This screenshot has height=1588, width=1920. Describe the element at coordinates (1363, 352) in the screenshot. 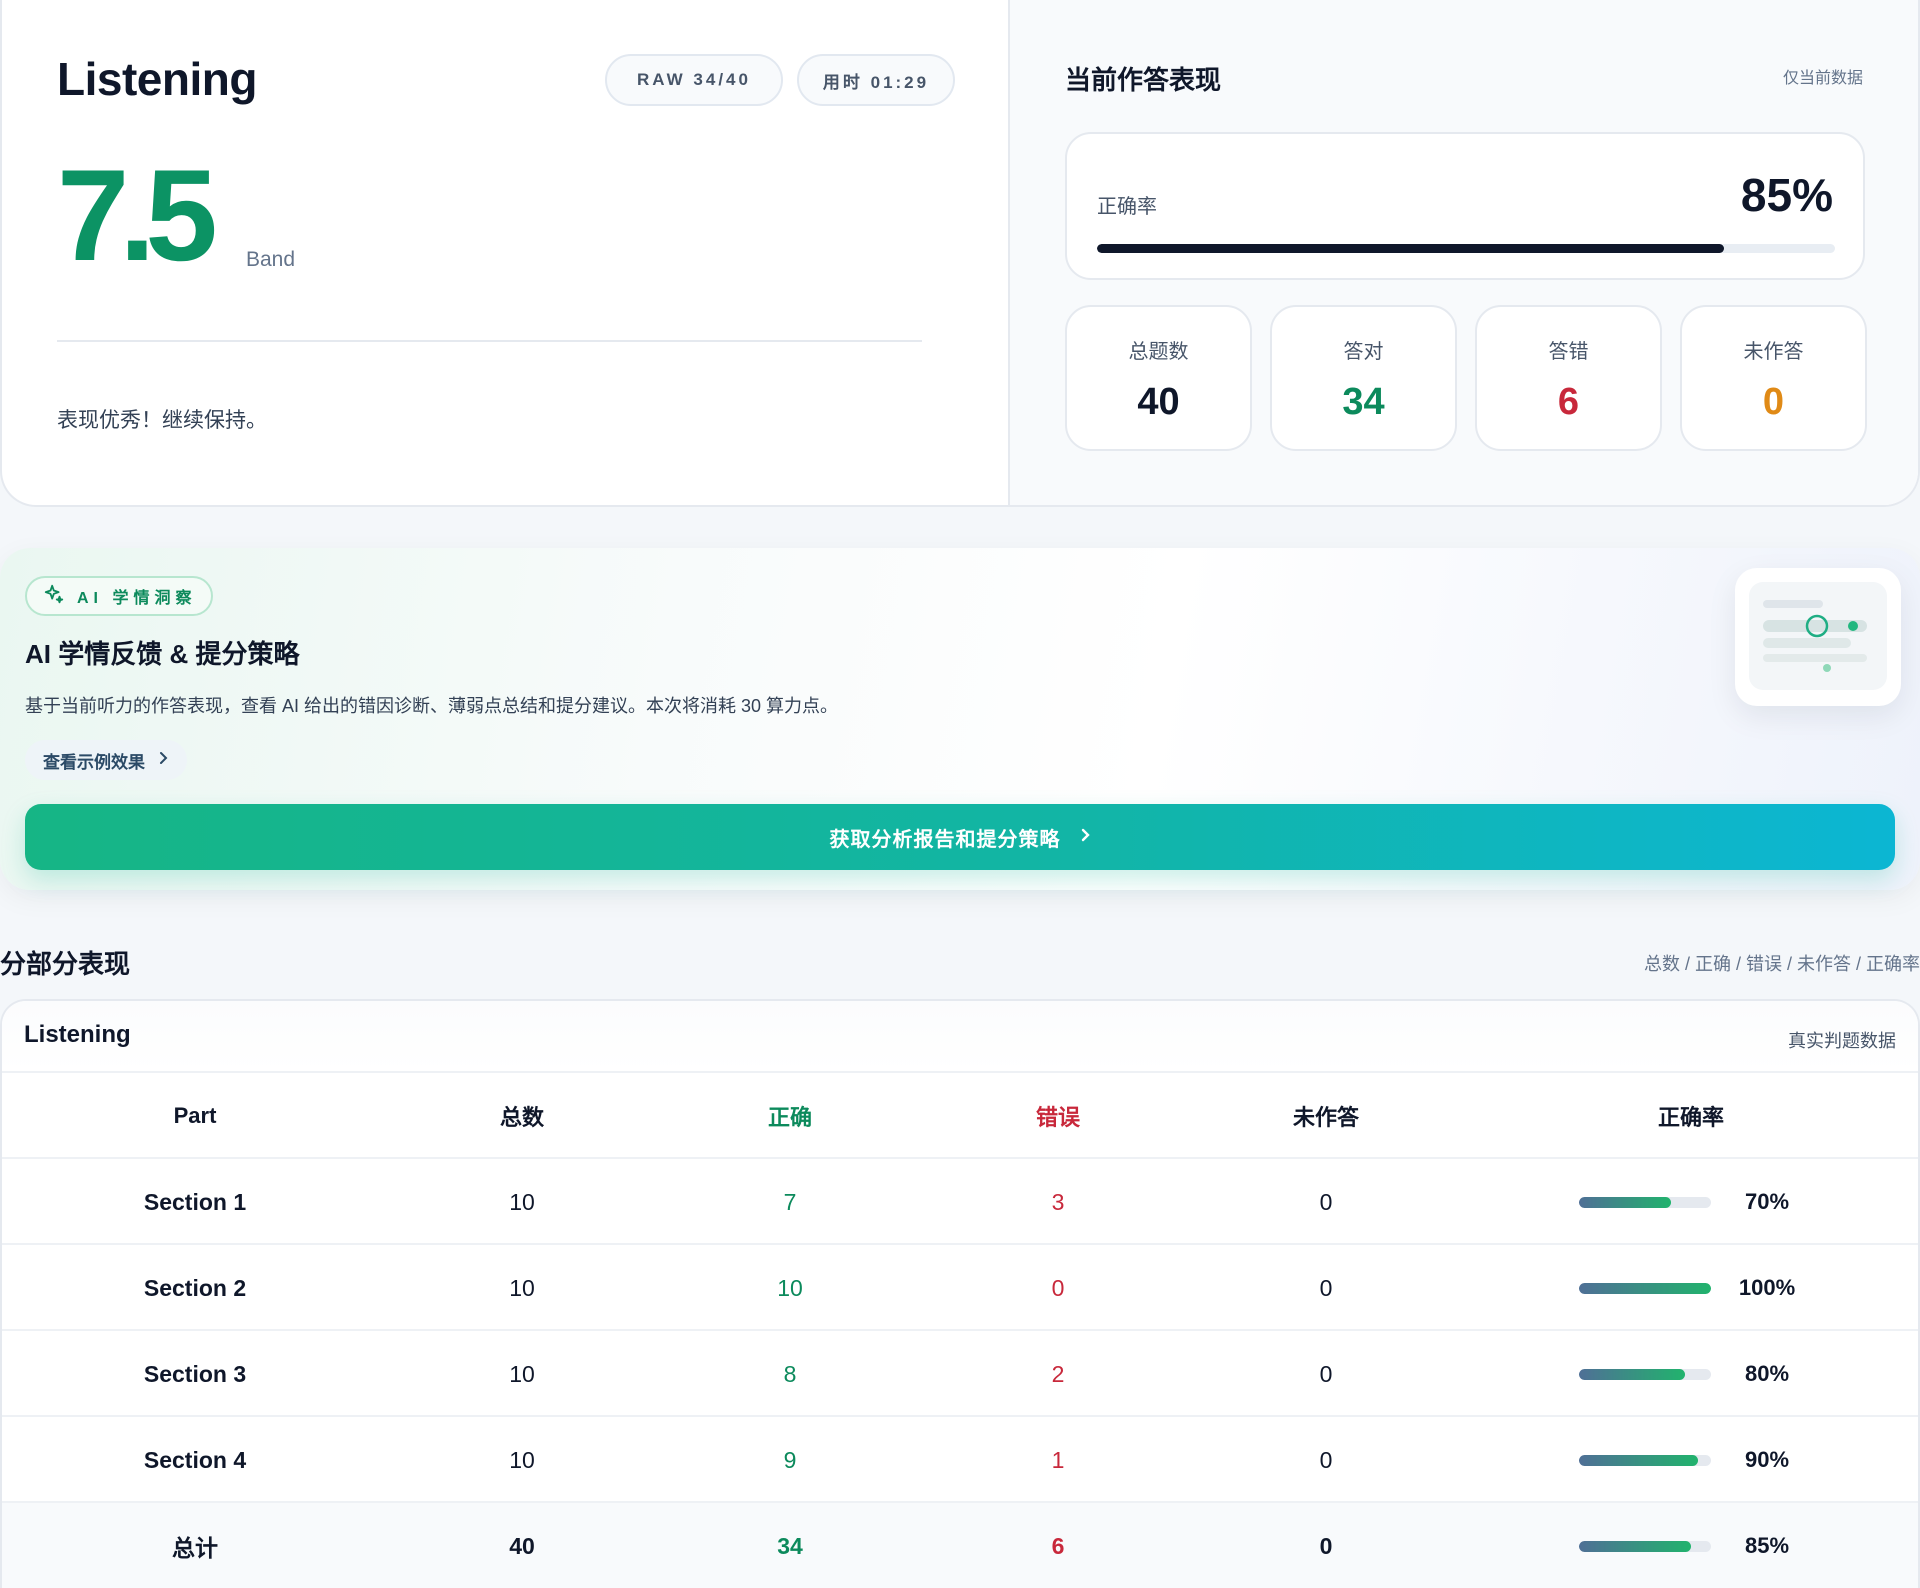

I see `stat-label: 答对` at that location.